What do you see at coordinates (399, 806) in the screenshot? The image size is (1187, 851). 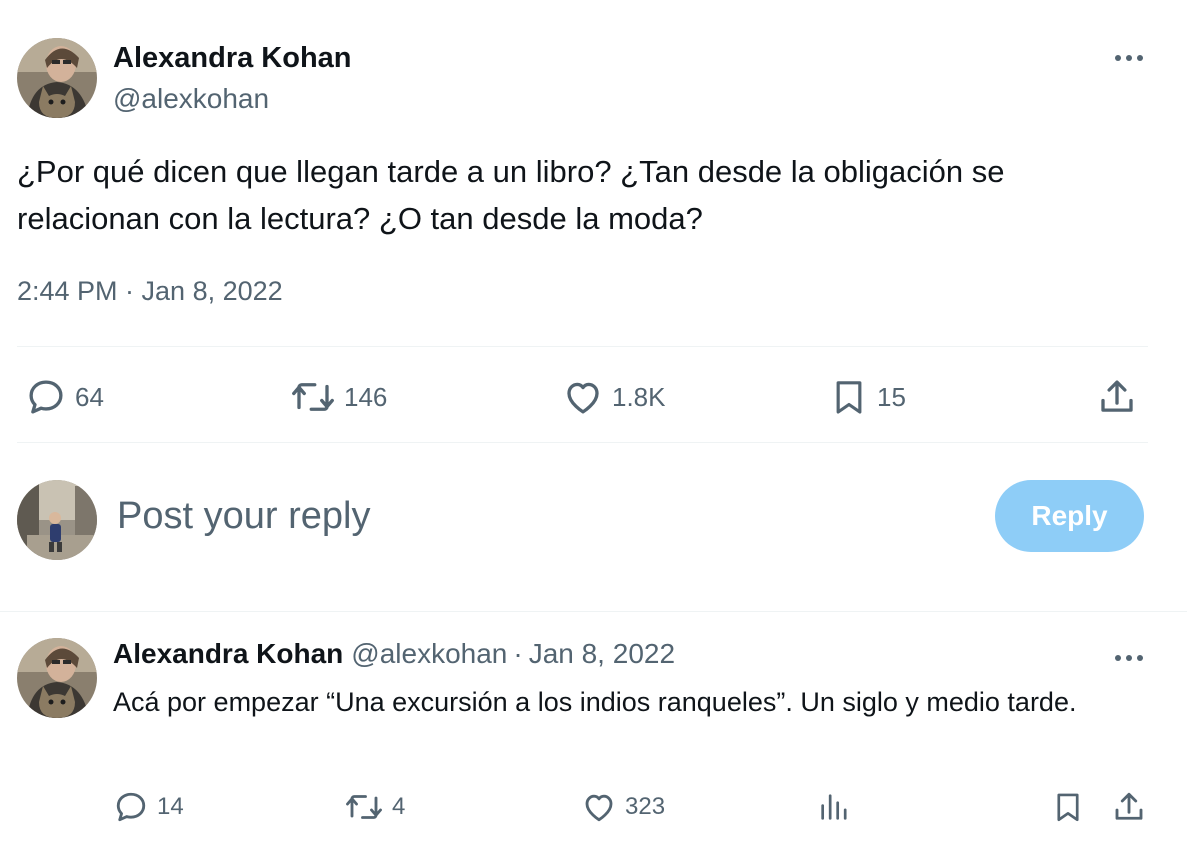 I see `reply-retweet-count: 4` at bounding box center [399, 806].